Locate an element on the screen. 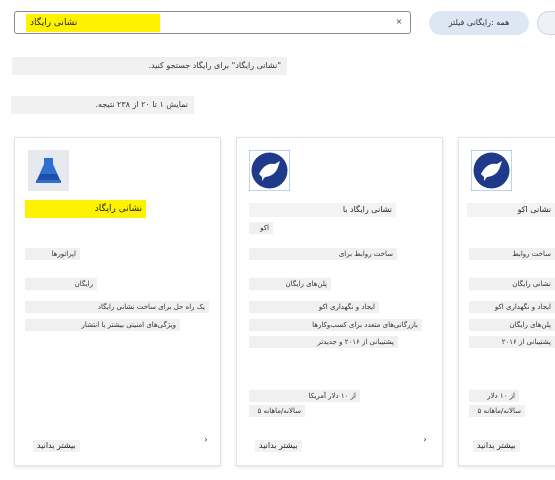  results-count: نمایش ۱ تا ۲۰ از ۲۳۸ نتیجه. is located at coordinates (102, 105).